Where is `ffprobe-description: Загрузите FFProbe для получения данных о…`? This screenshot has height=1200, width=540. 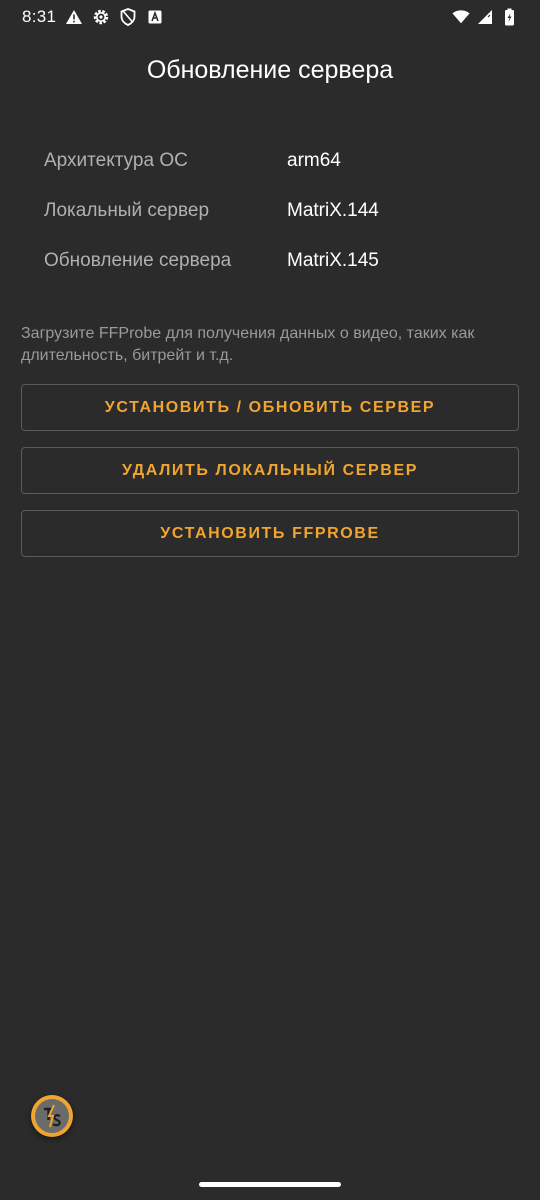
ffprobe-description: Загрузите FFProbe для получения данных о… is located at coordinates (248, 344).